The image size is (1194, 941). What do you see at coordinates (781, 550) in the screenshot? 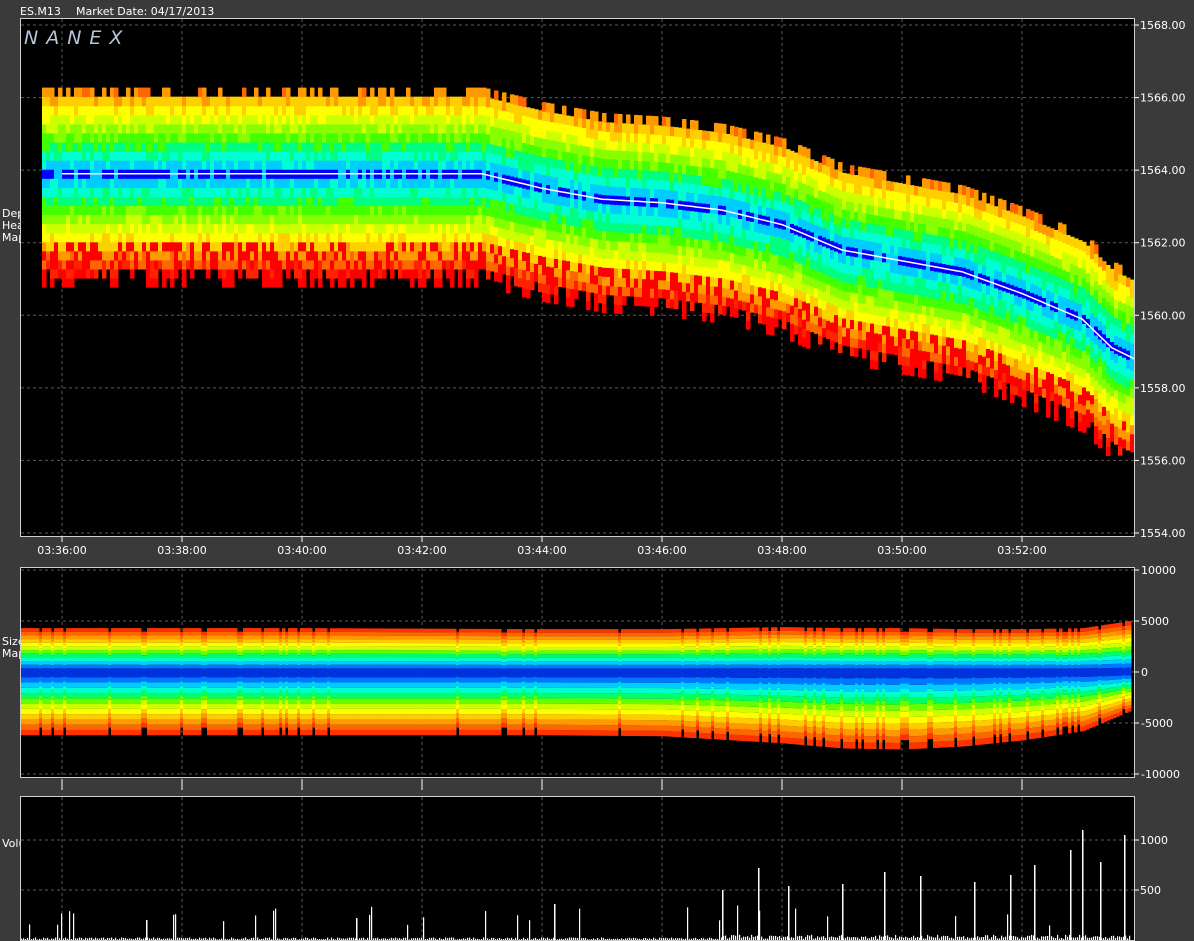
I see `x-tick-label: 03:48:00` at bounding box center [781, 550].